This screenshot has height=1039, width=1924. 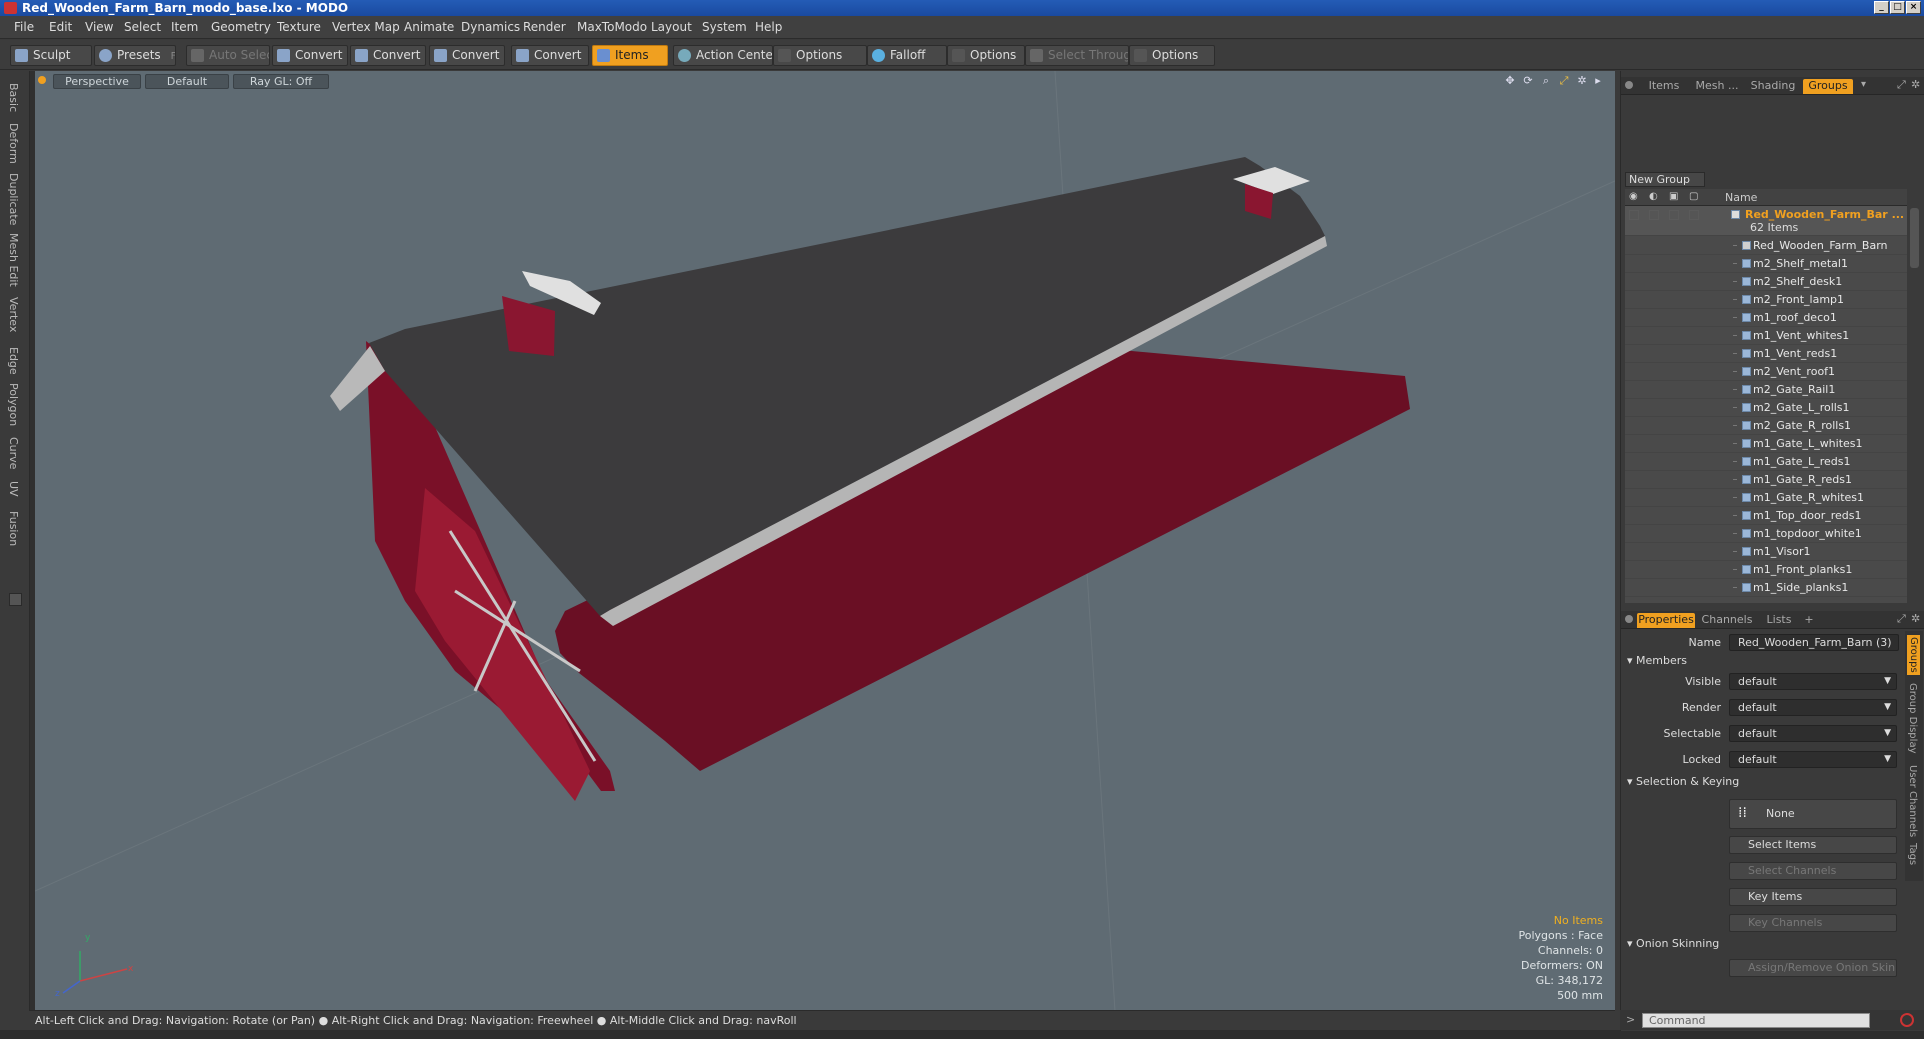 I want to click on convert-button-4: Convert, so click(x=550, y=55).